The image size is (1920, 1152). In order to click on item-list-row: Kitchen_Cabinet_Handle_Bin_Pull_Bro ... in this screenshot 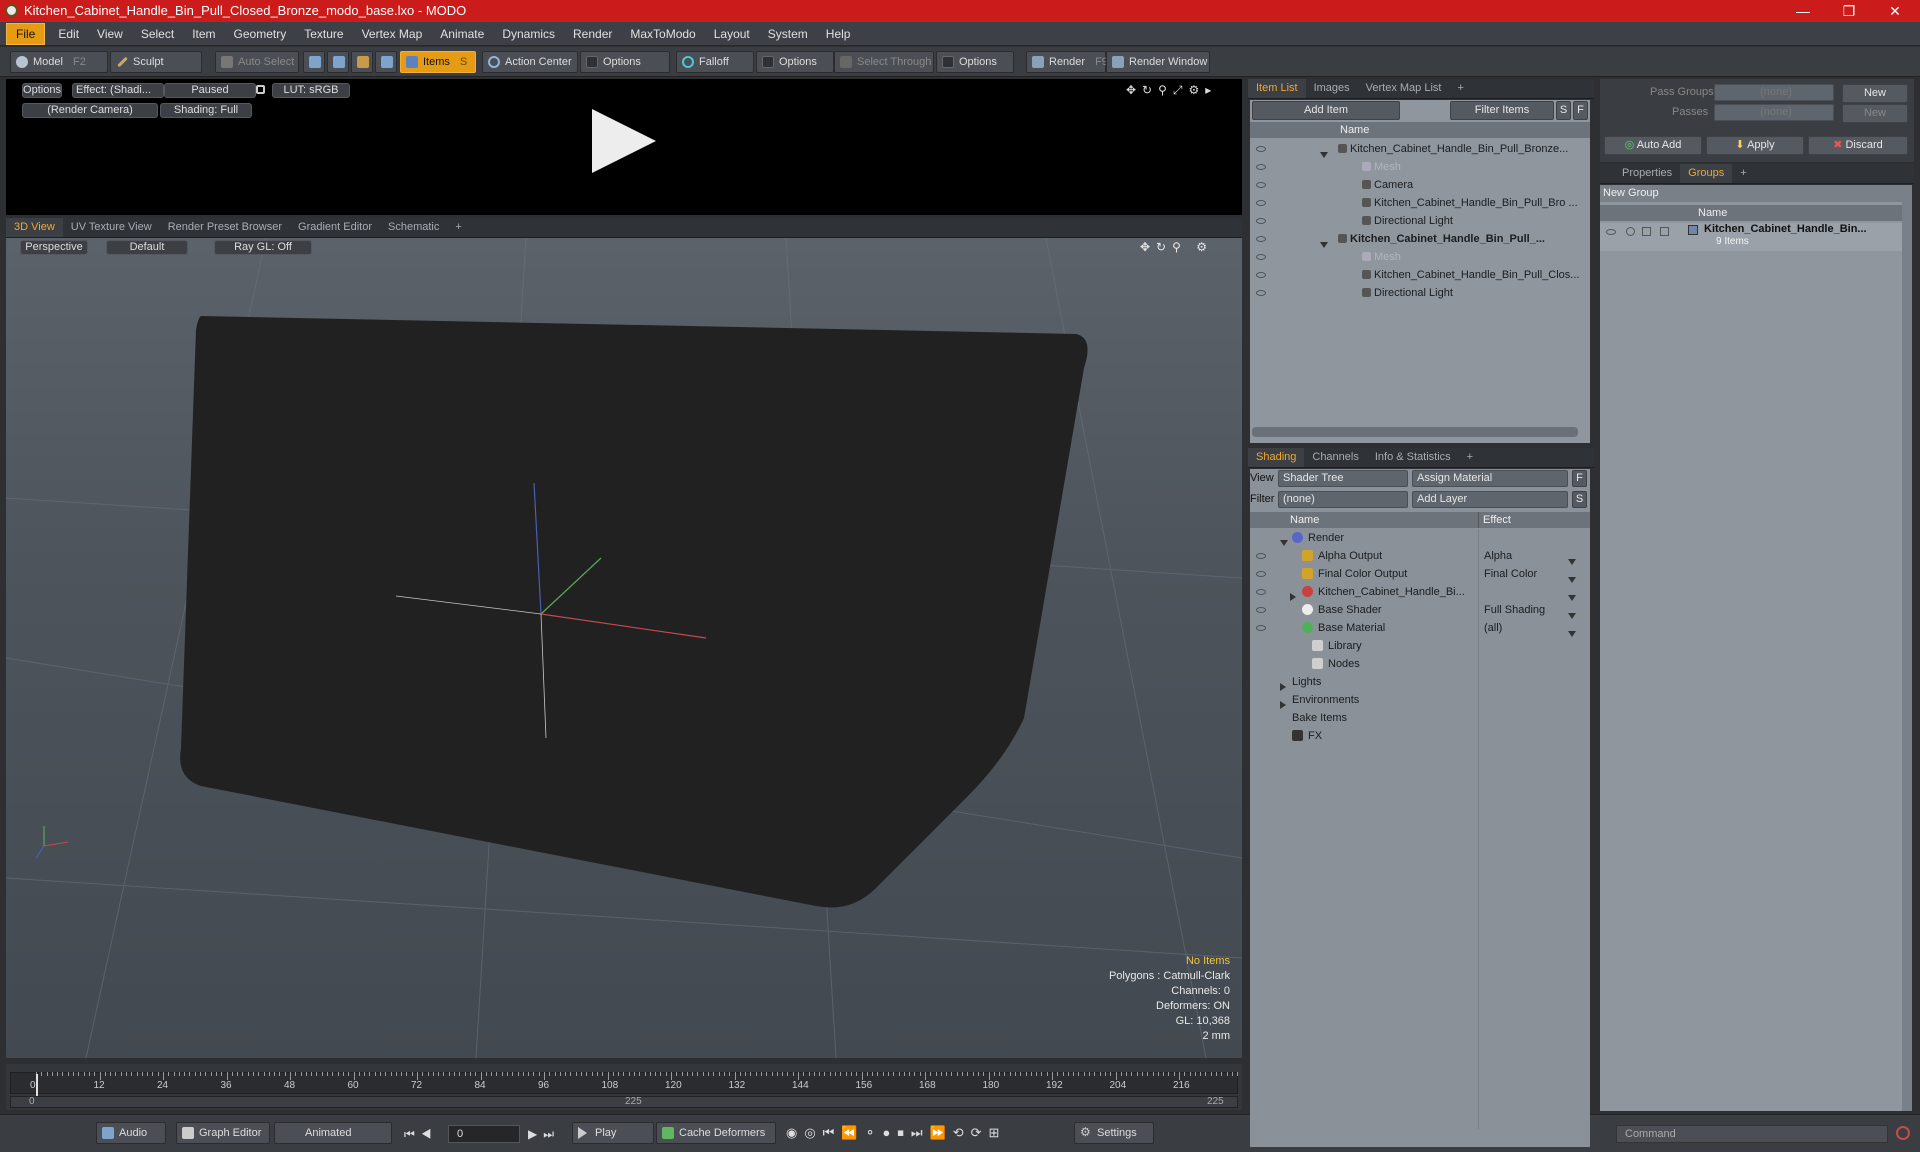, I will do `click(1415, 203)`.